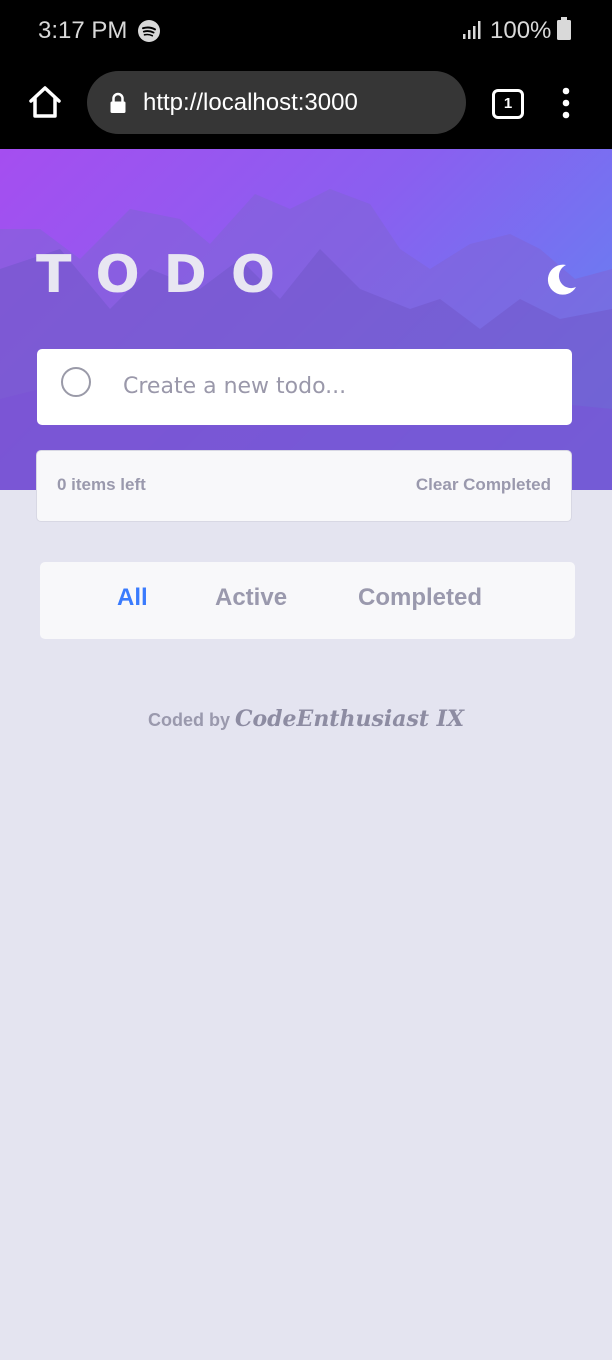  Describe the element at coordinates (304, 486) in the screenshot. I see `todo-list-footer: 0 items left Clear Completed` at that location.